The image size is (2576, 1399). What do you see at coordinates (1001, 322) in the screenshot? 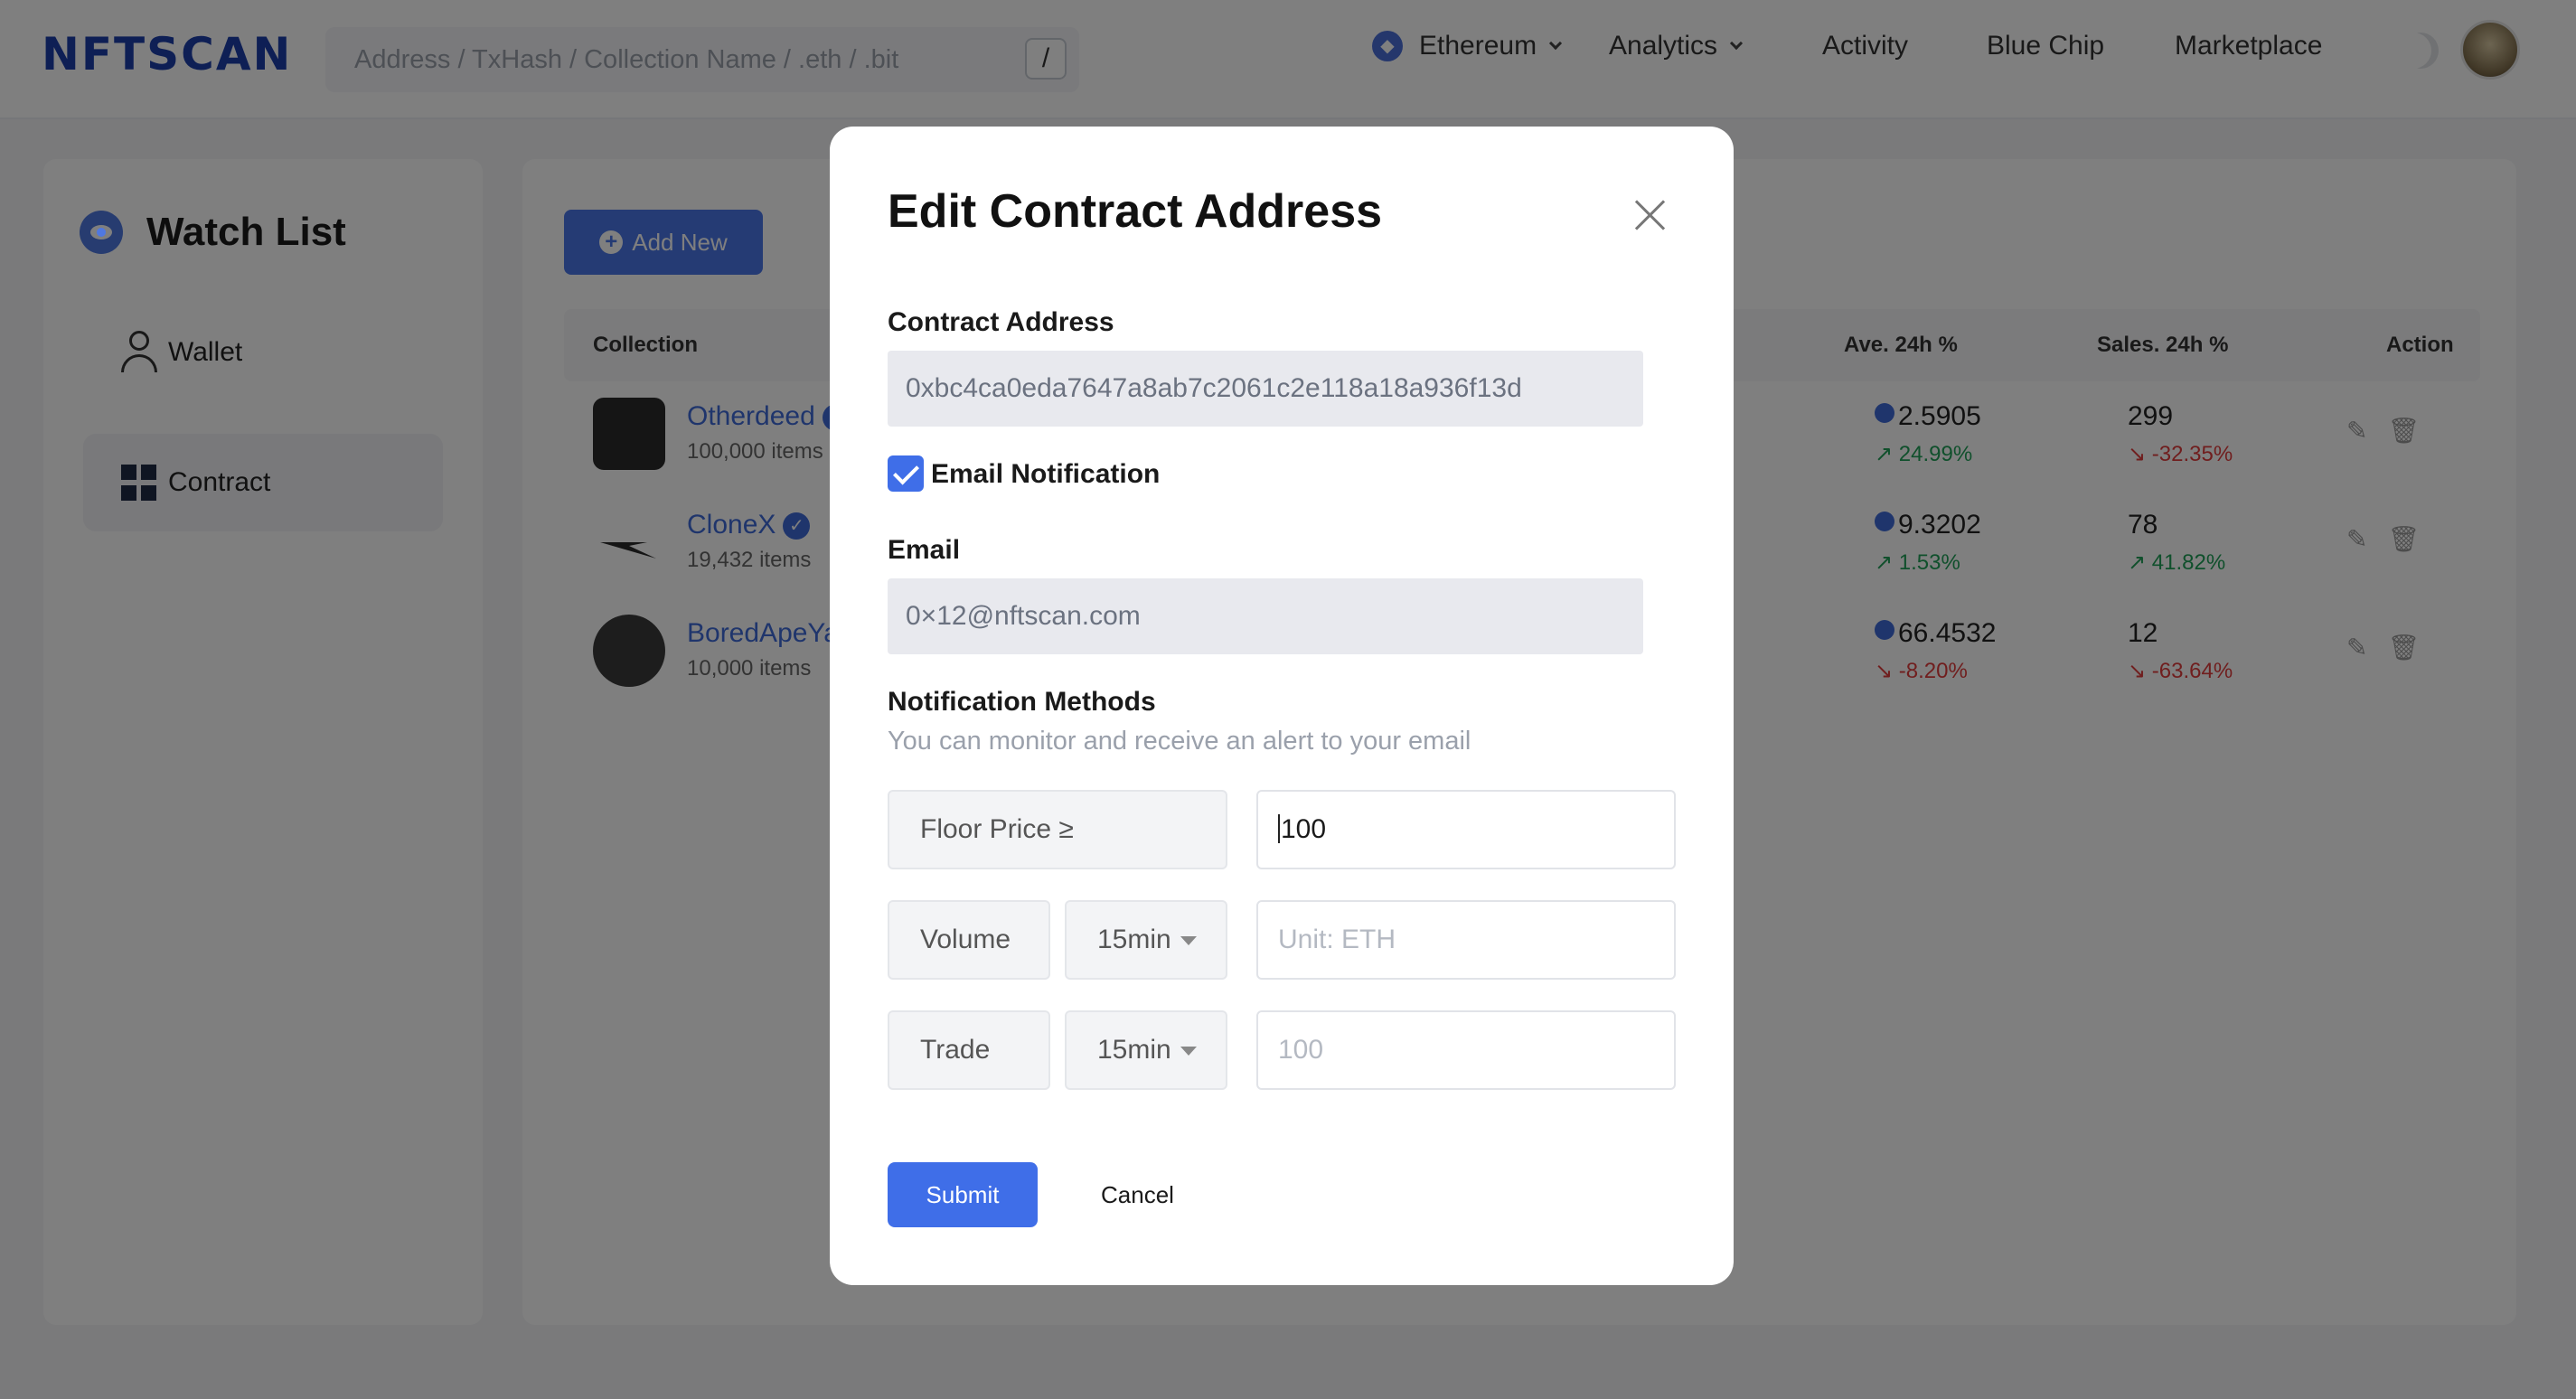
I see `contract-address-label: Contract Address` at bounding box center [1001, 322].